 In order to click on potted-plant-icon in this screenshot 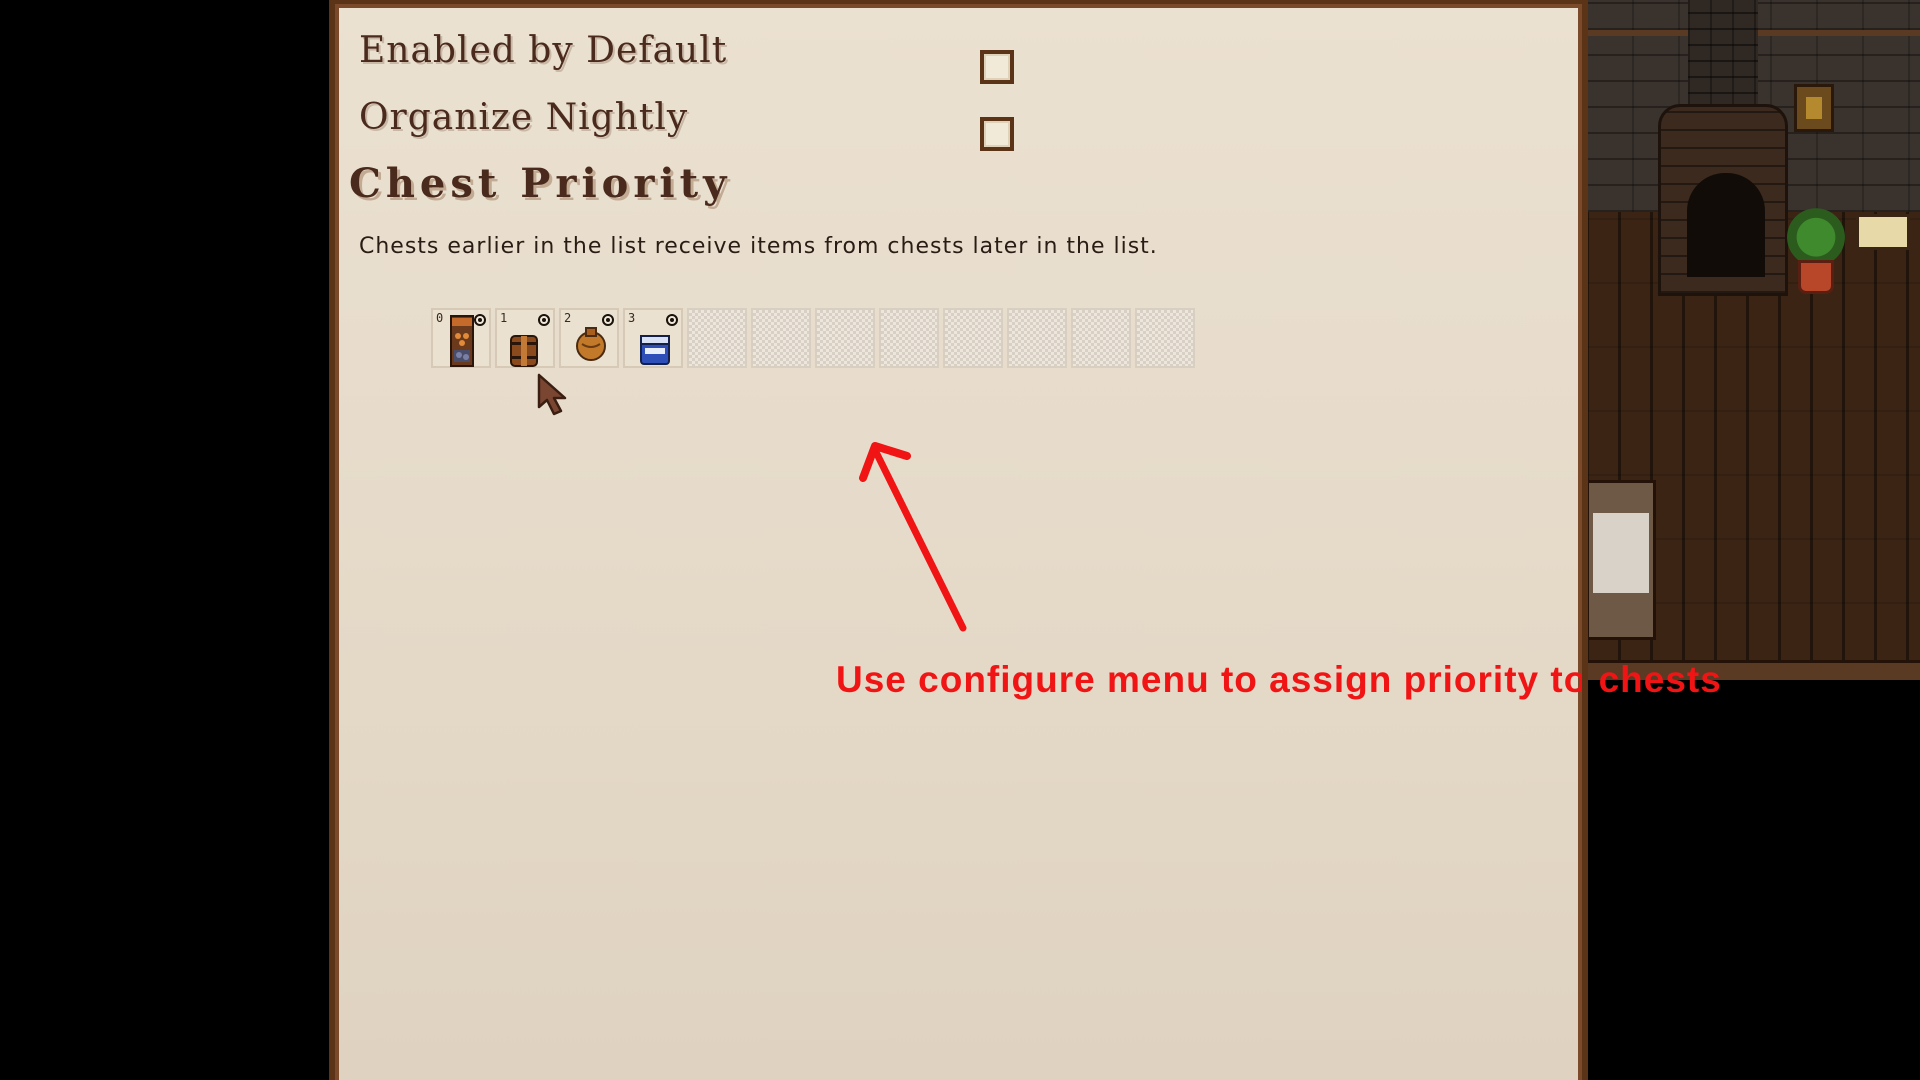, I will do `click(1816, 248)`.